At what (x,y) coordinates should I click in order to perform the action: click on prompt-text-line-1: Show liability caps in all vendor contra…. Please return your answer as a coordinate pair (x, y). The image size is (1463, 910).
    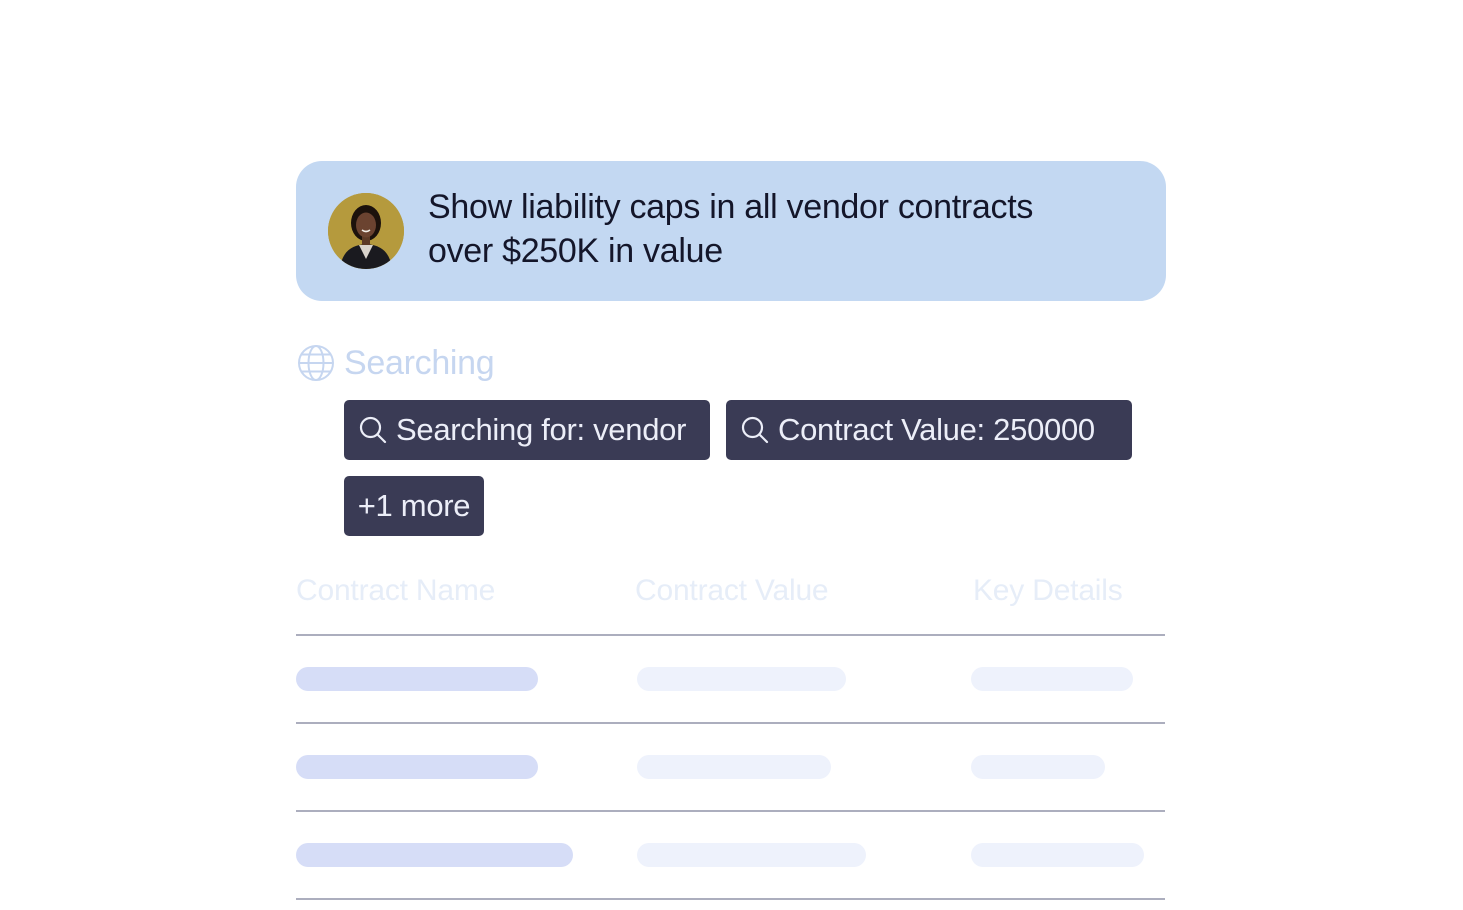
    Looking at the image, I should click on (731, 207).